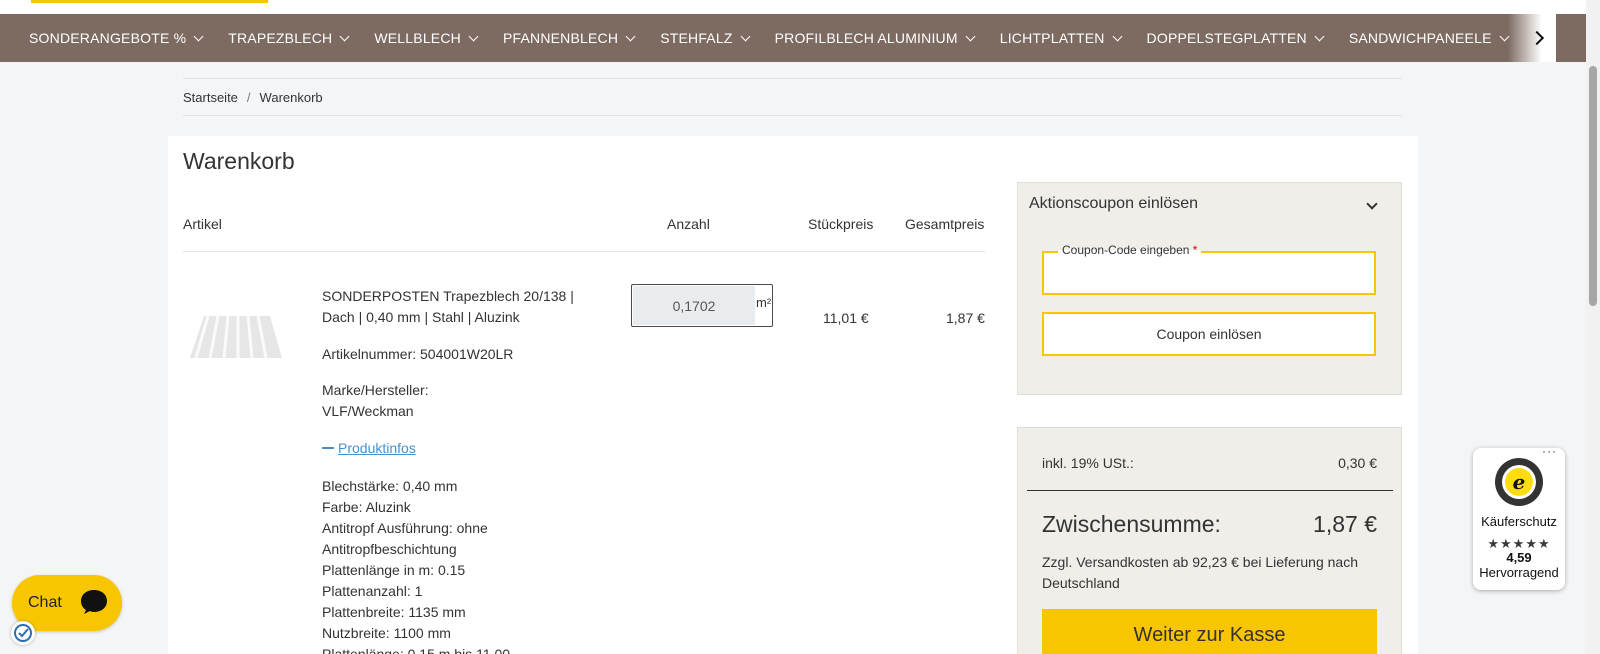  Describe the element at coordinates (945, 224) in the screenshot. I see `col-header-total-price: Gesamtpreis` at that location.